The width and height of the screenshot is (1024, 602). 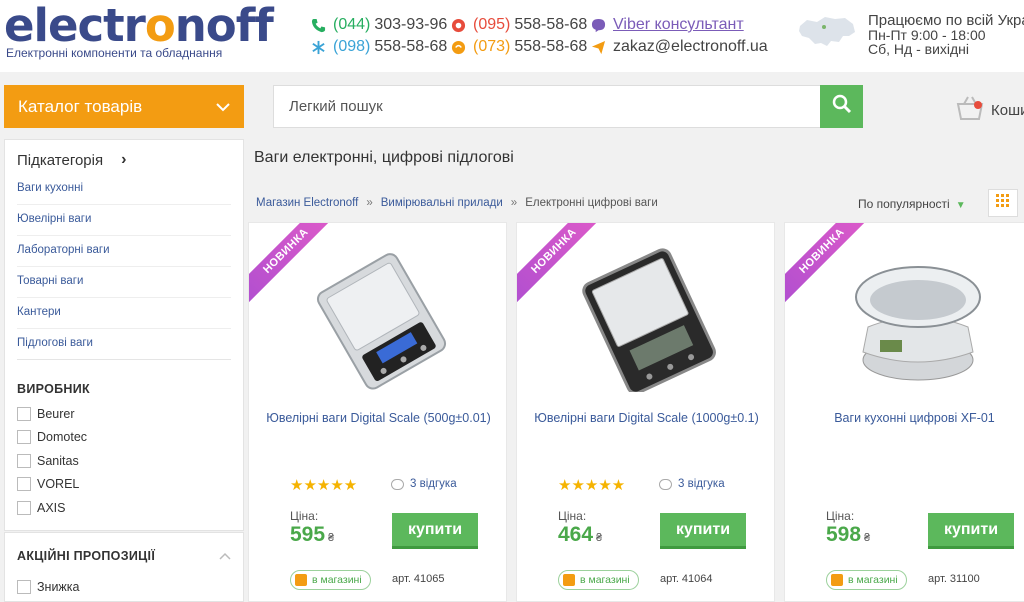 I want to click on manufacturer-heading: ВИРОБНИК, so click(x=53, y=389).